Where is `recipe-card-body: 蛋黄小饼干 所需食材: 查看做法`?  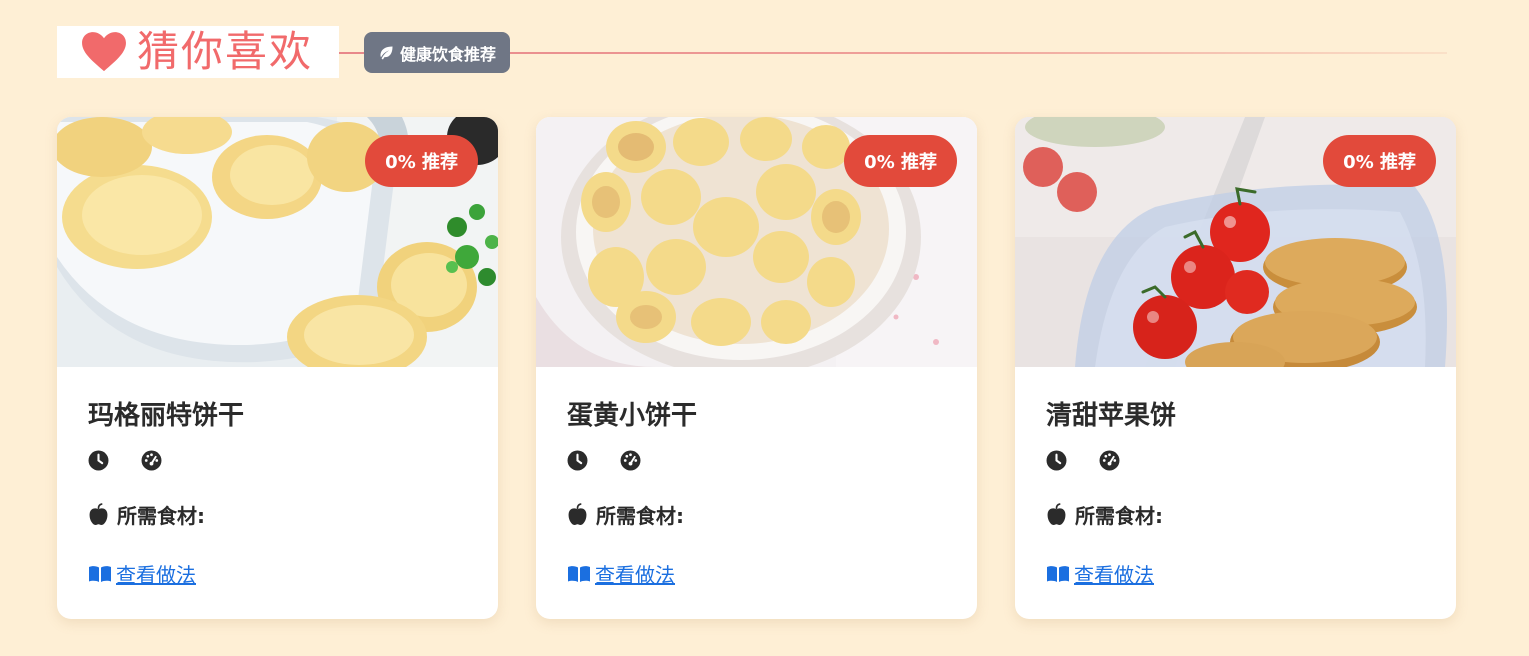 recipe-card-body: 蛋黄小饼干 所需食材: 查看做法 is located at coordinates (756, 477).